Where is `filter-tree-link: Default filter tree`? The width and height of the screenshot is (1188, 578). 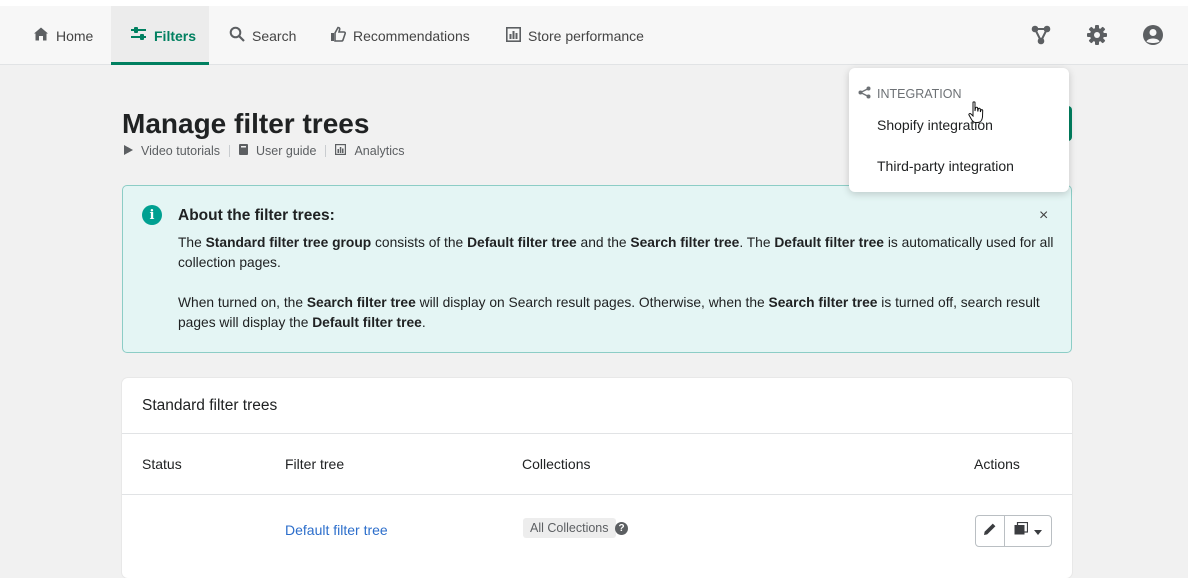 filter-tree-link: Default filter tree is located at coordinates (336, 530).